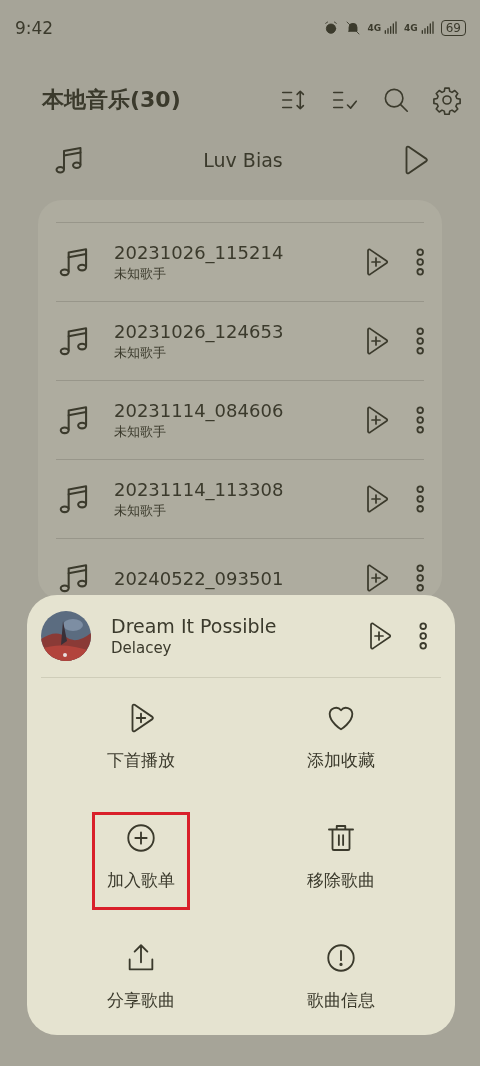 The image size is (480, 1066). I want to click on settings-icon, so click(447, 100).